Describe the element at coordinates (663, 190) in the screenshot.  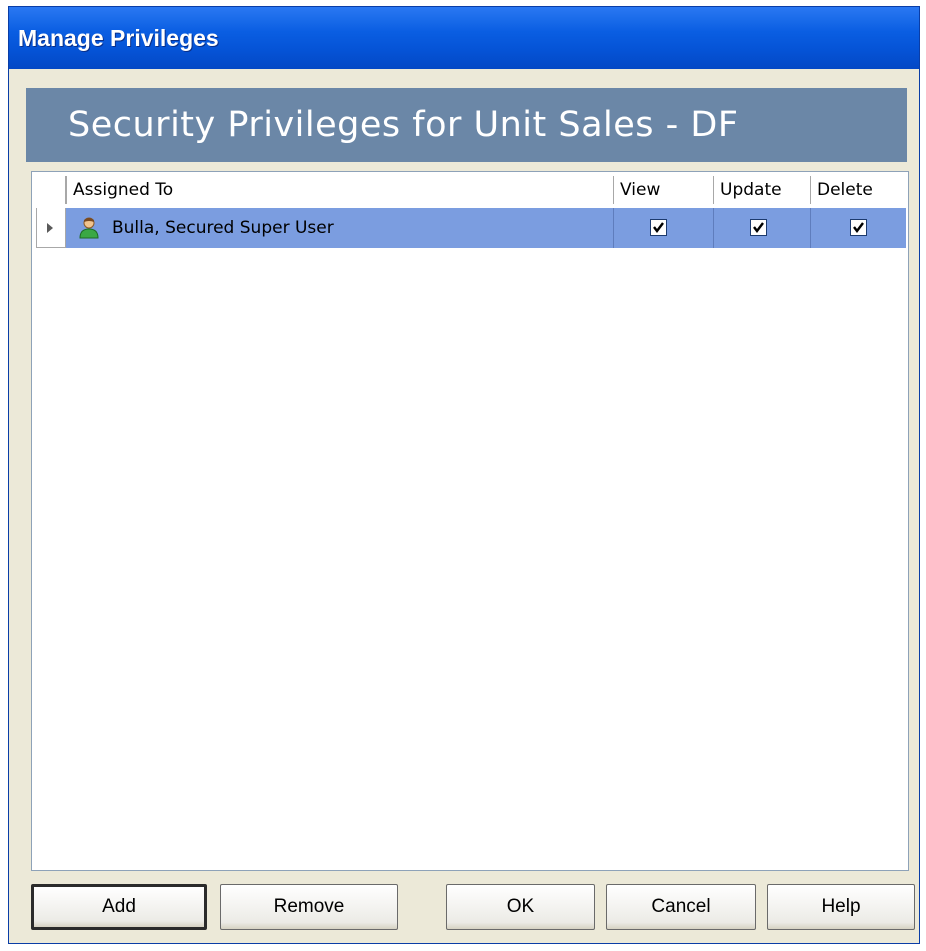
I see `column-header-view: View` at that location.